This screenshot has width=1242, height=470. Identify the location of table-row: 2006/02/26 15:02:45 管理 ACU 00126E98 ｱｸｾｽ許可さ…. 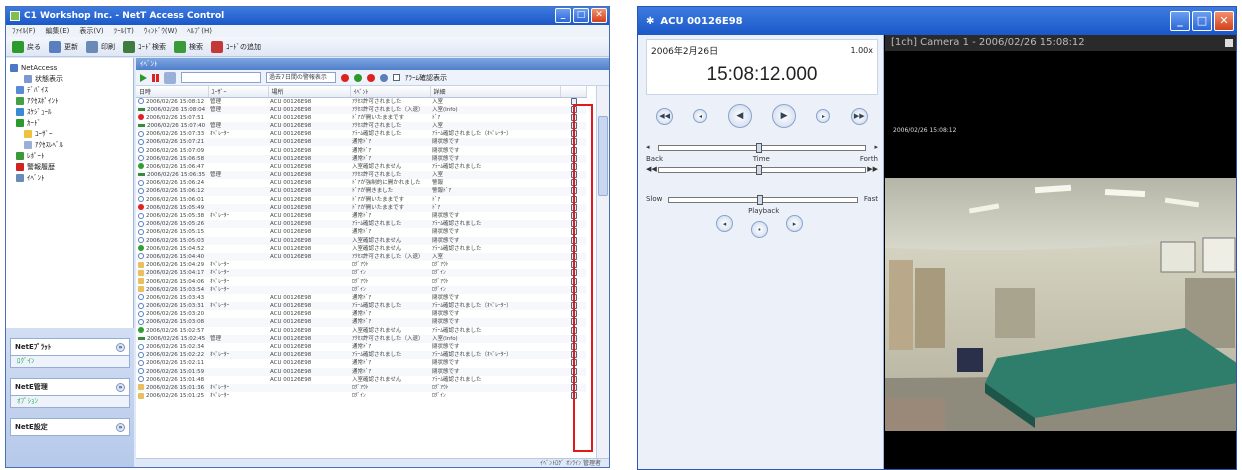
(361, 338).